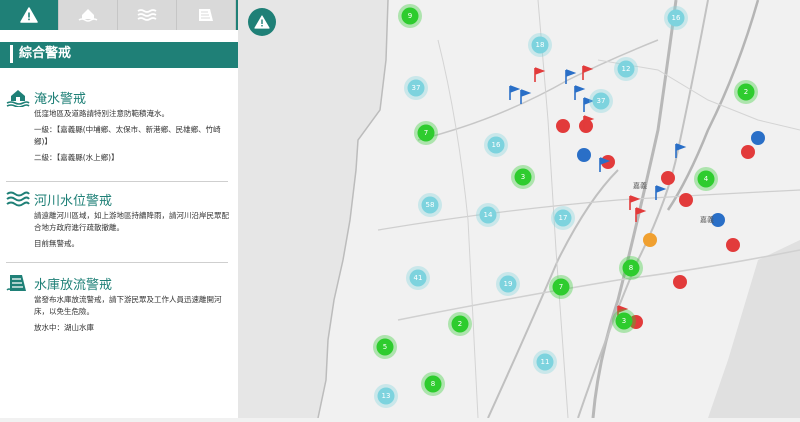 This screenshot has width=800, height=422. I want to click on flood-warning-desc: 低窪地區及道路請特別注意防範積淹水。, so click(101, 113).